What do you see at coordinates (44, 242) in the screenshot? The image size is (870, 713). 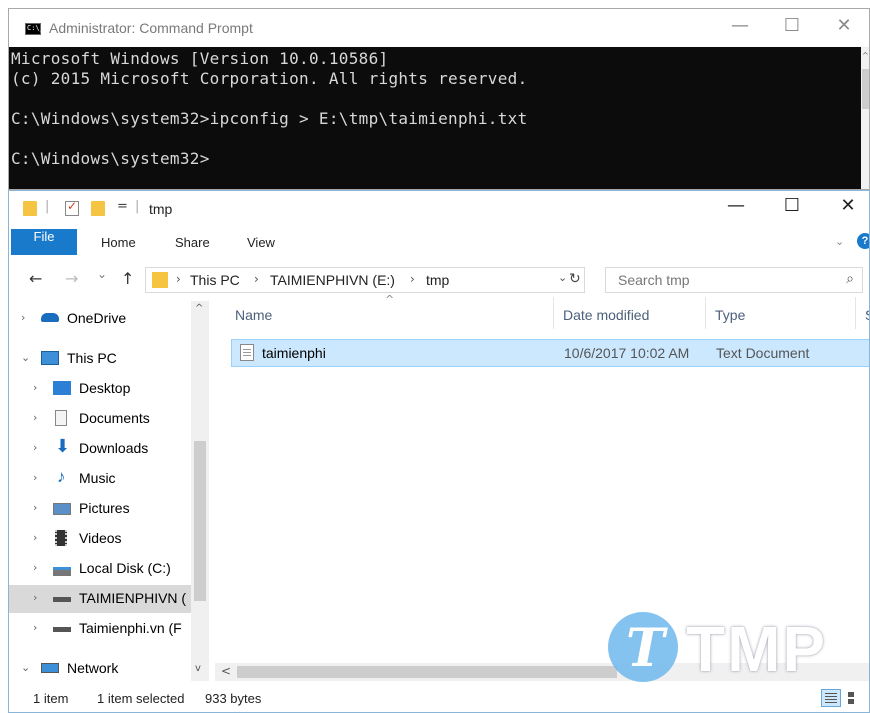 I see `tab-file: File` at bounding box center [44, 242].